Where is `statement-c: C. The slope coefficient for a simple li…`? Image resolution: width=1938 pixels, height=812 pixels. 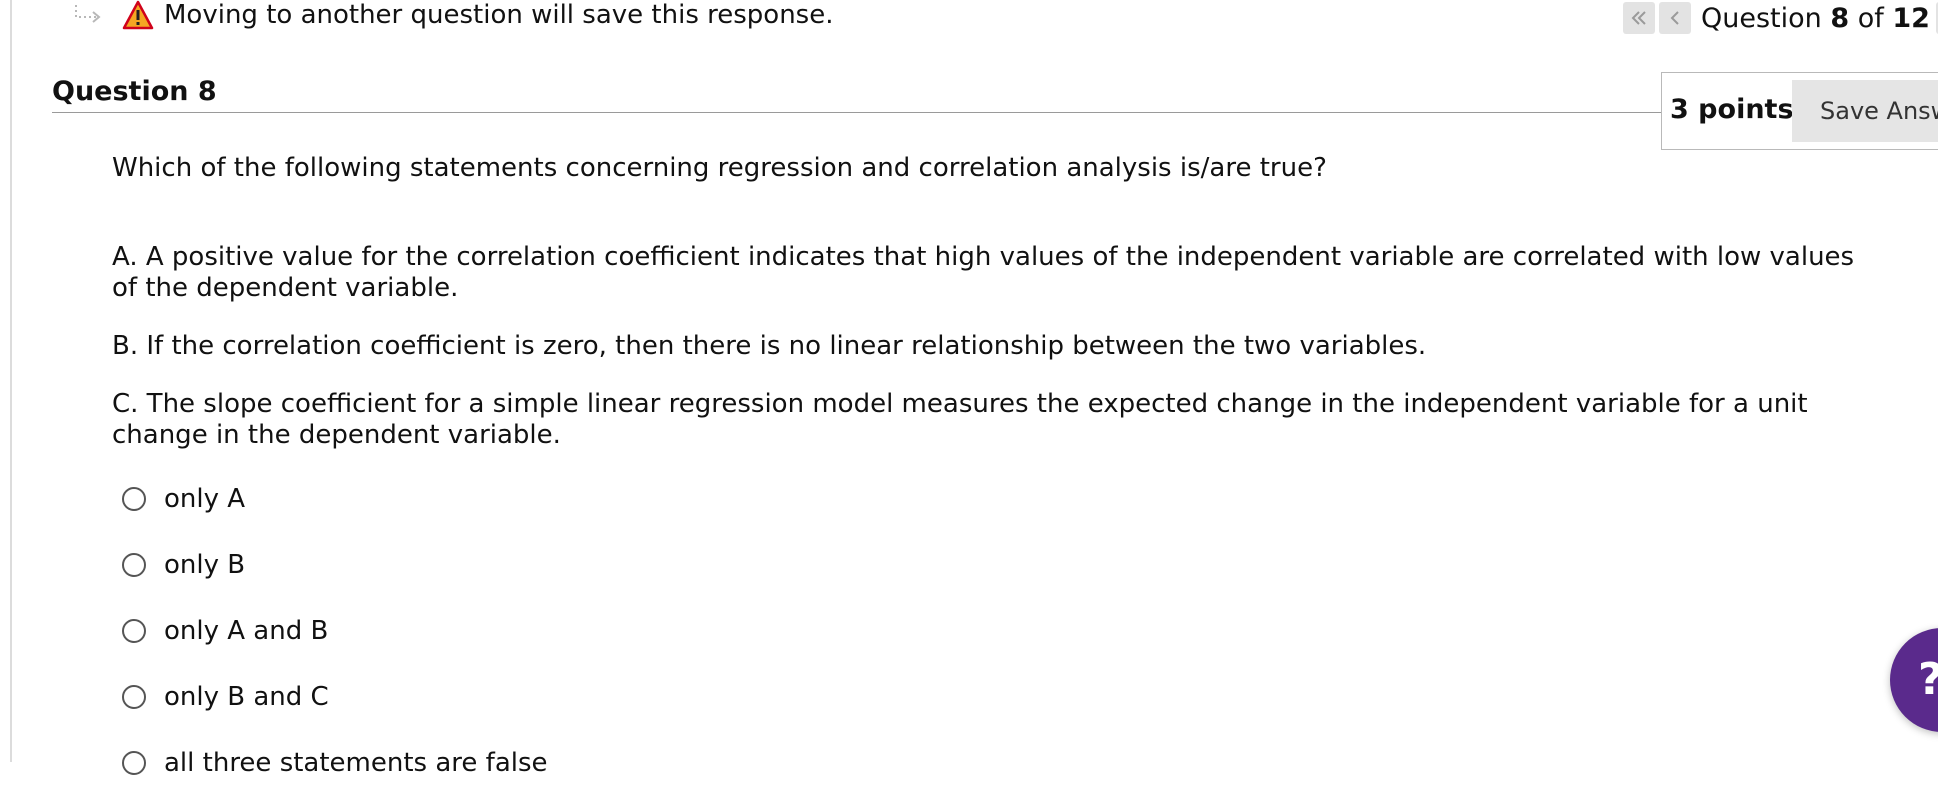
statement-c: C. The slope coefficient for a simple li… is located at coordinates (960, 419).